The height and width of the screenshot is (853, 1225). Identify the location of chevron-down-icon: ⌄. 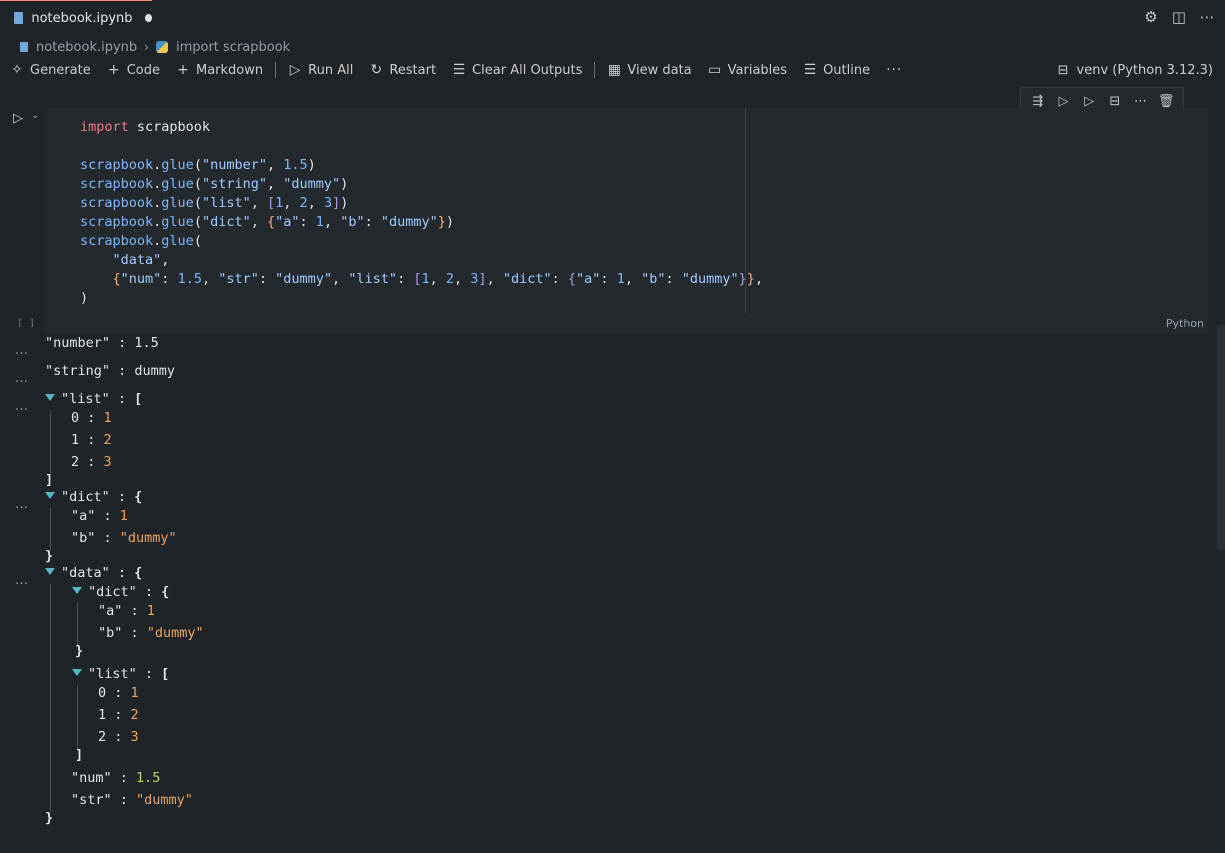
(35, 115).